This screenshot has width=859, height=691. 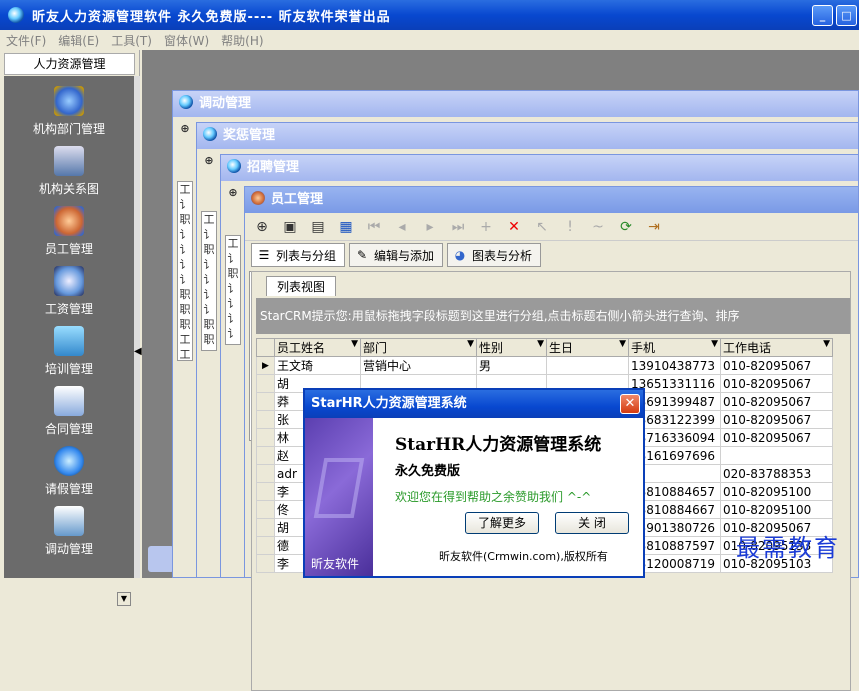 What do you see at coordinates (542, 227) in the screenshot?
I see `edit-icon: ↖` at bounding box center [542, 227].